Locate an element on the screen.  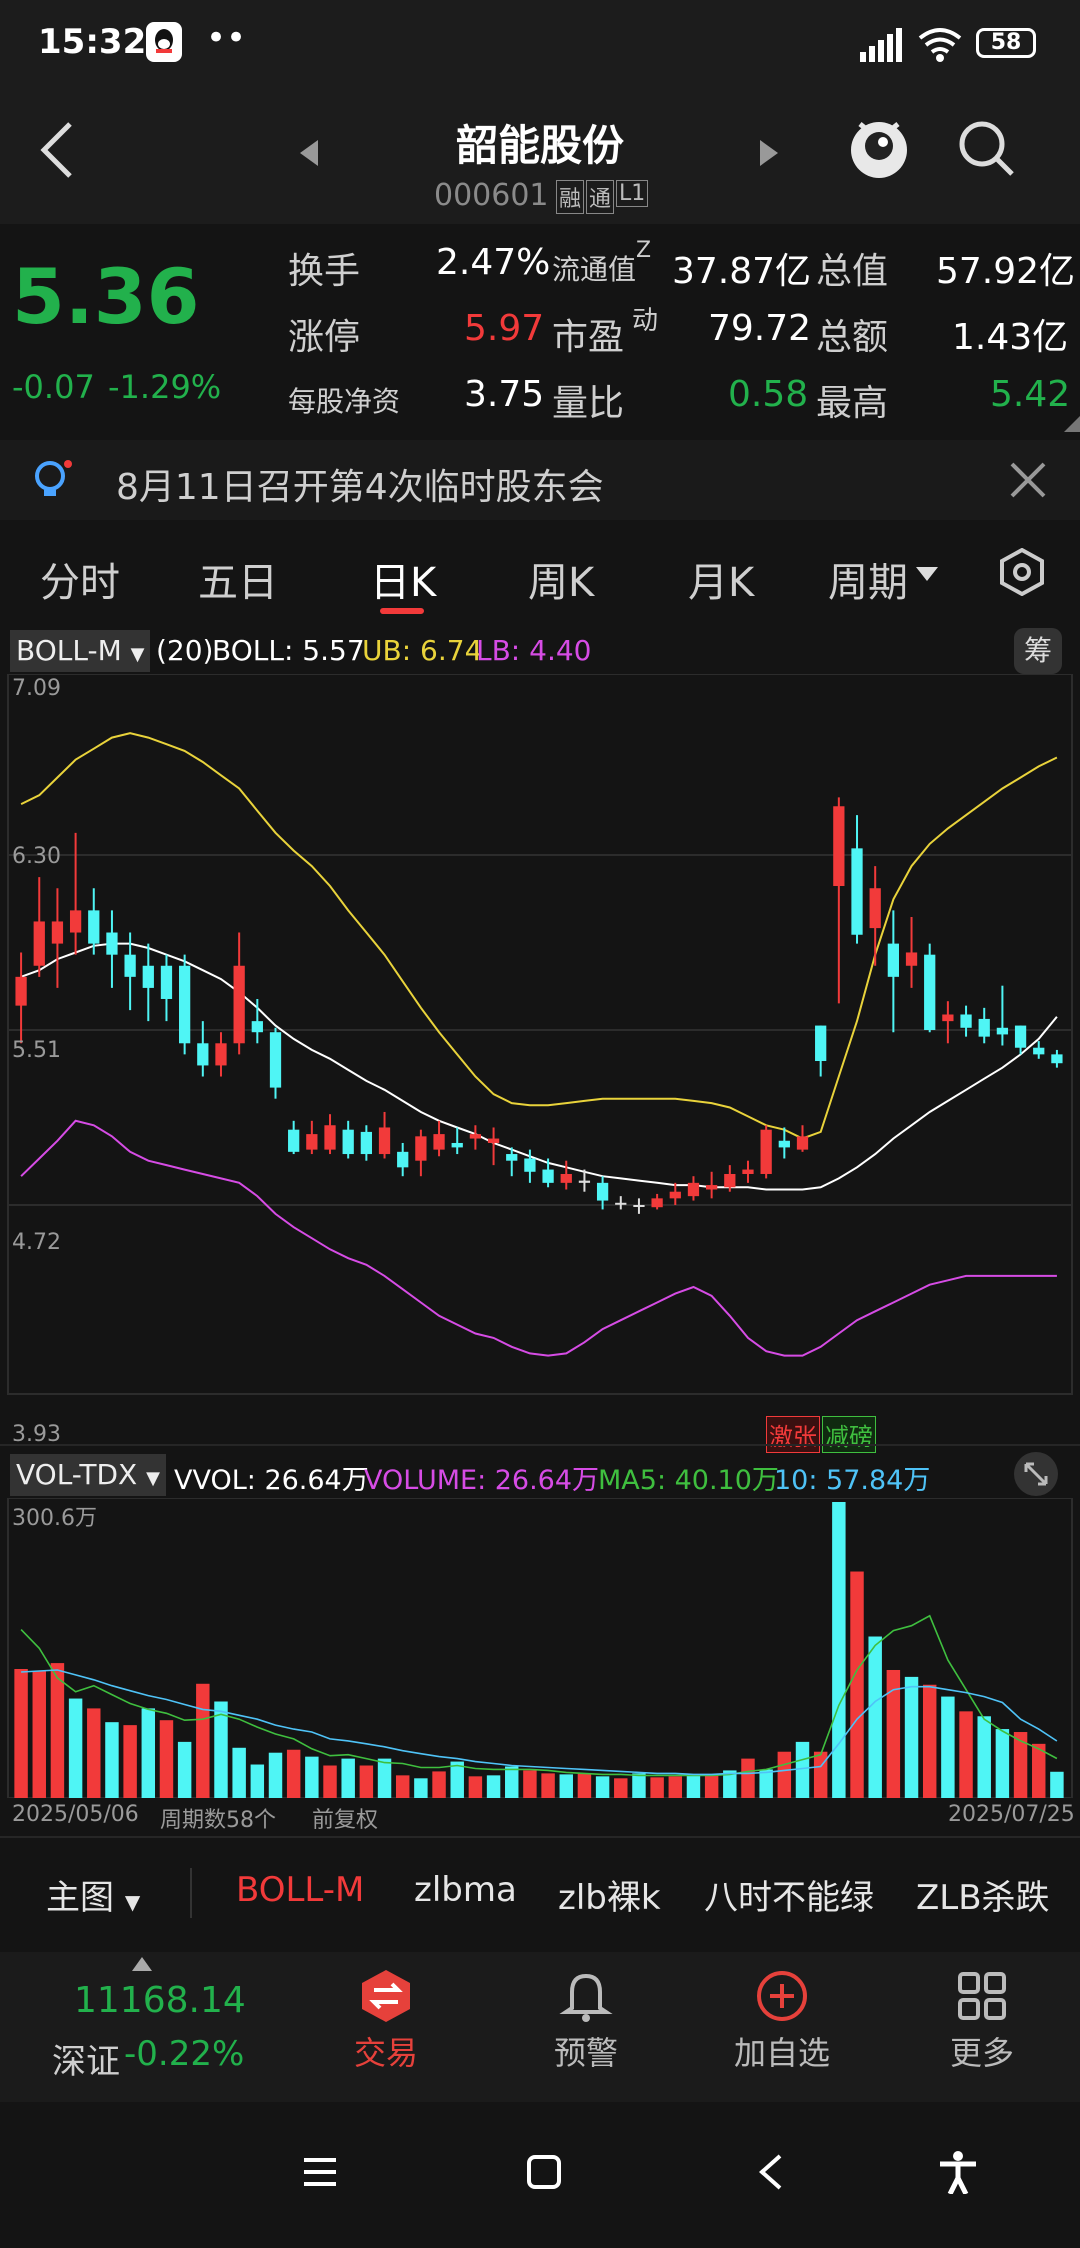
tab-period: 周期 is located at coordinates (868, 579).